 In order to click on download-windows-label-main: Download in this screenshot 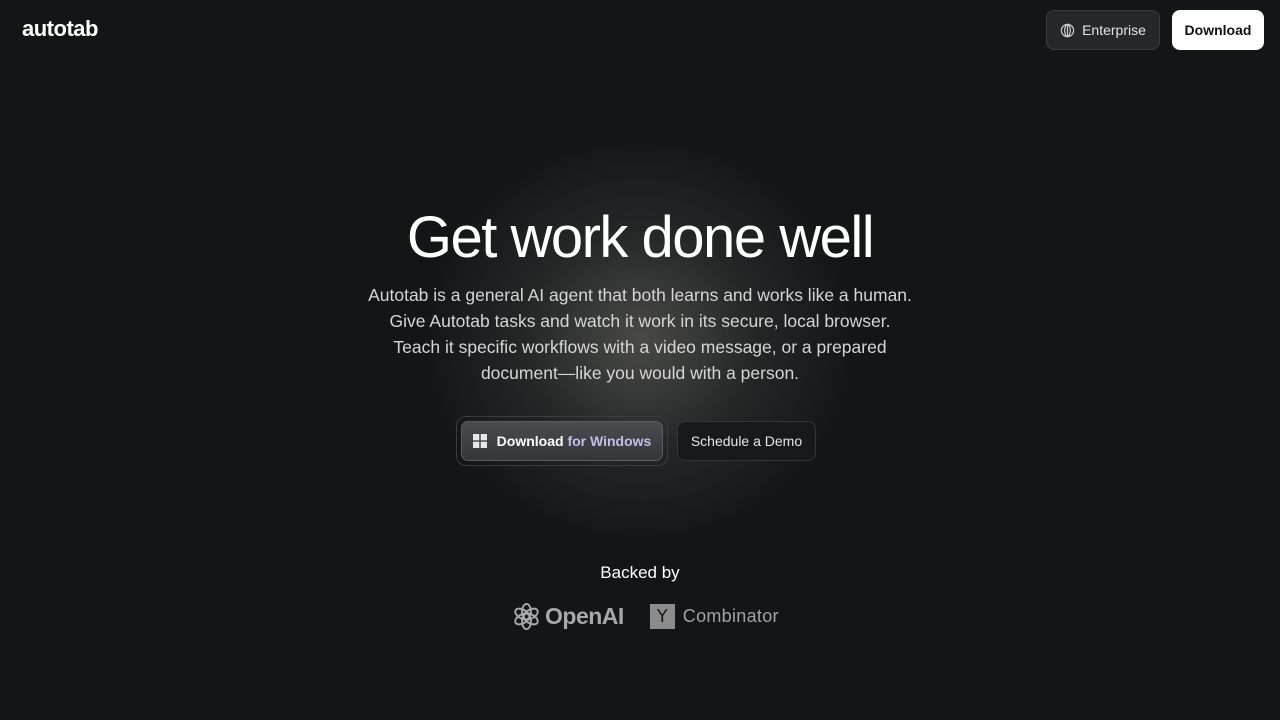, I will do `click(532, 441)`.